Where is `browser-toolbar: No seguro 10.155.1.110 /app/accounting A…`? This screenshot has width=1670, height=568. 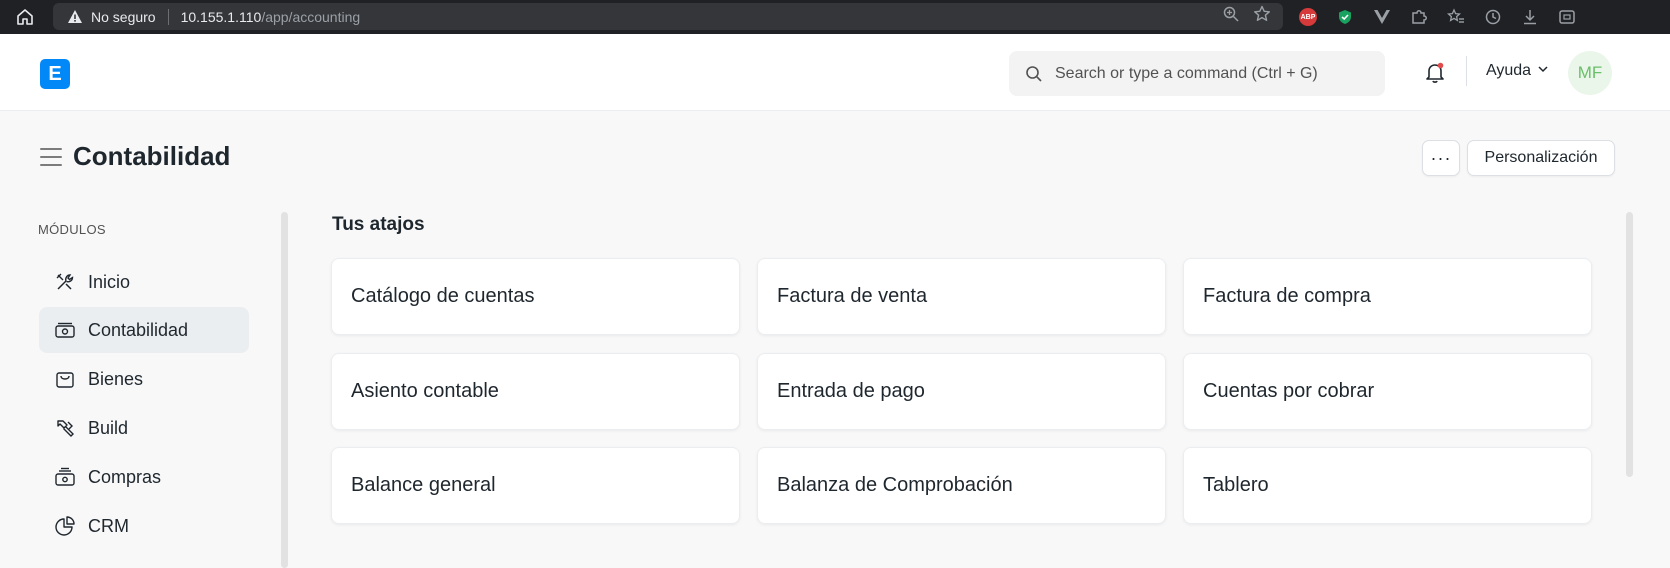
browser-toolbar: No seguro 10.155.1.110 /app/accounting A… is located at coordinates (835, 17).